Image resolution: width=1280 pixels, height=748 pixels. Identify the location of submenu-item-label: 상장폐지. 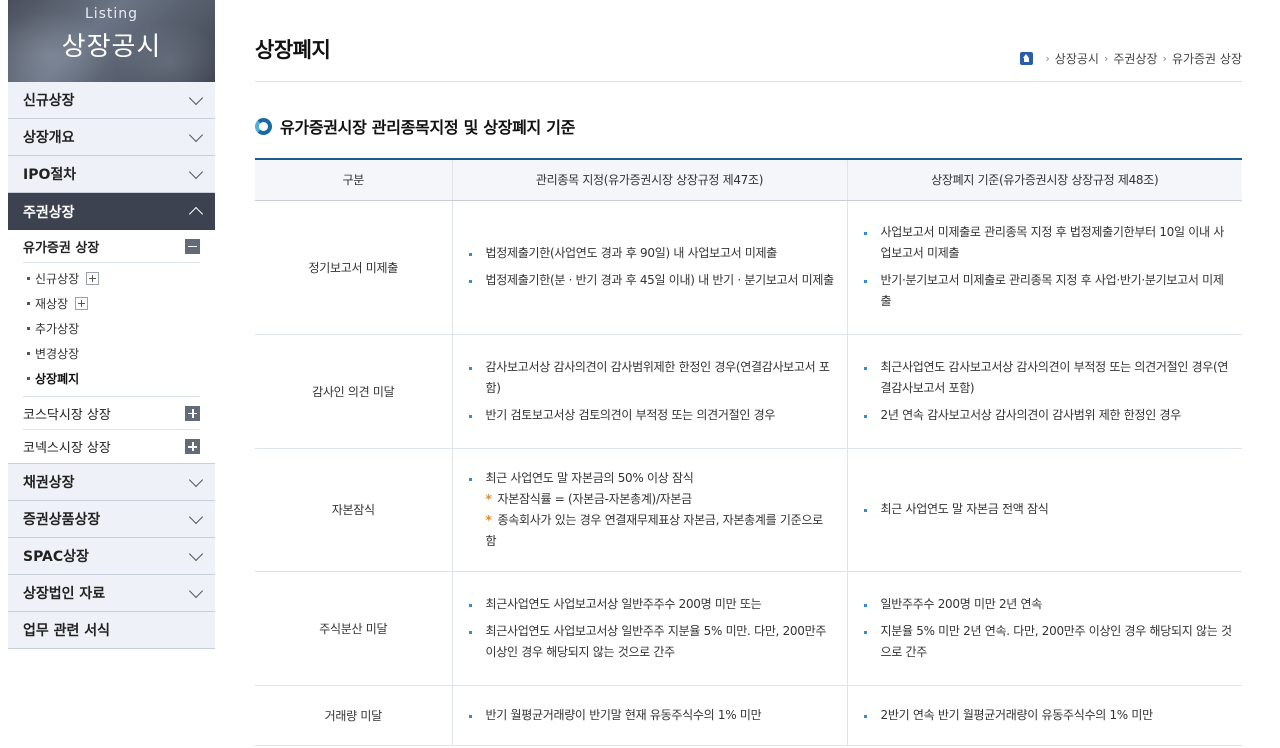
(57, 379).